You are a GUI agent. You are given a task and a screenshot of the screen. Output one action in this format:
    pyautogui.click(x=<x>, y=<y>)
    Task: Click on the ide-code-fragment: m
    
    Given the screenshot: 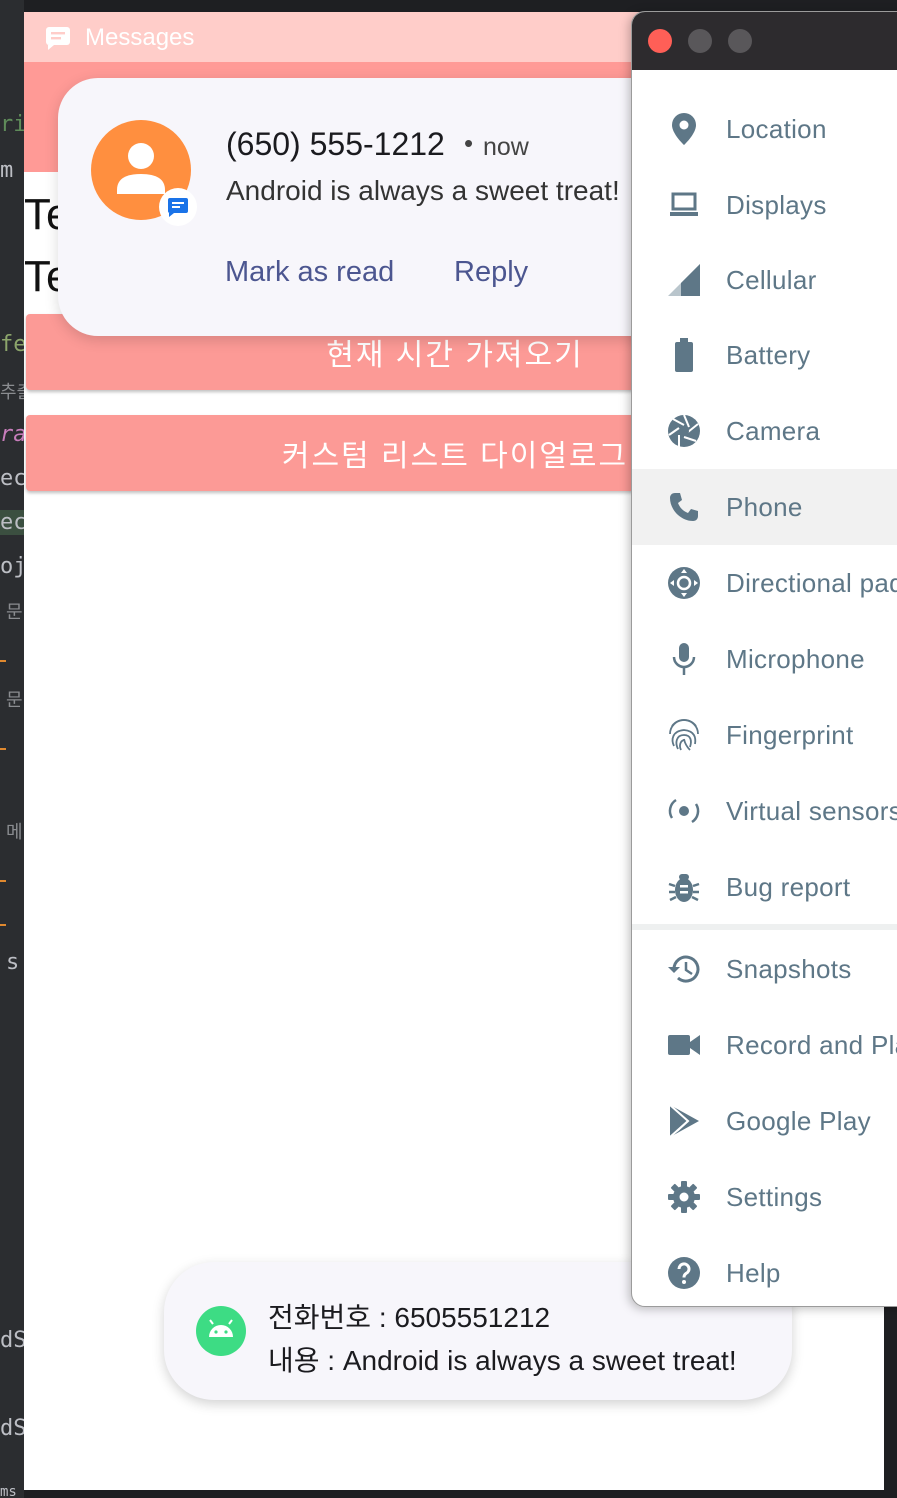 What is the action you would take?
    pyautogui.click(x=7, y=170)
    